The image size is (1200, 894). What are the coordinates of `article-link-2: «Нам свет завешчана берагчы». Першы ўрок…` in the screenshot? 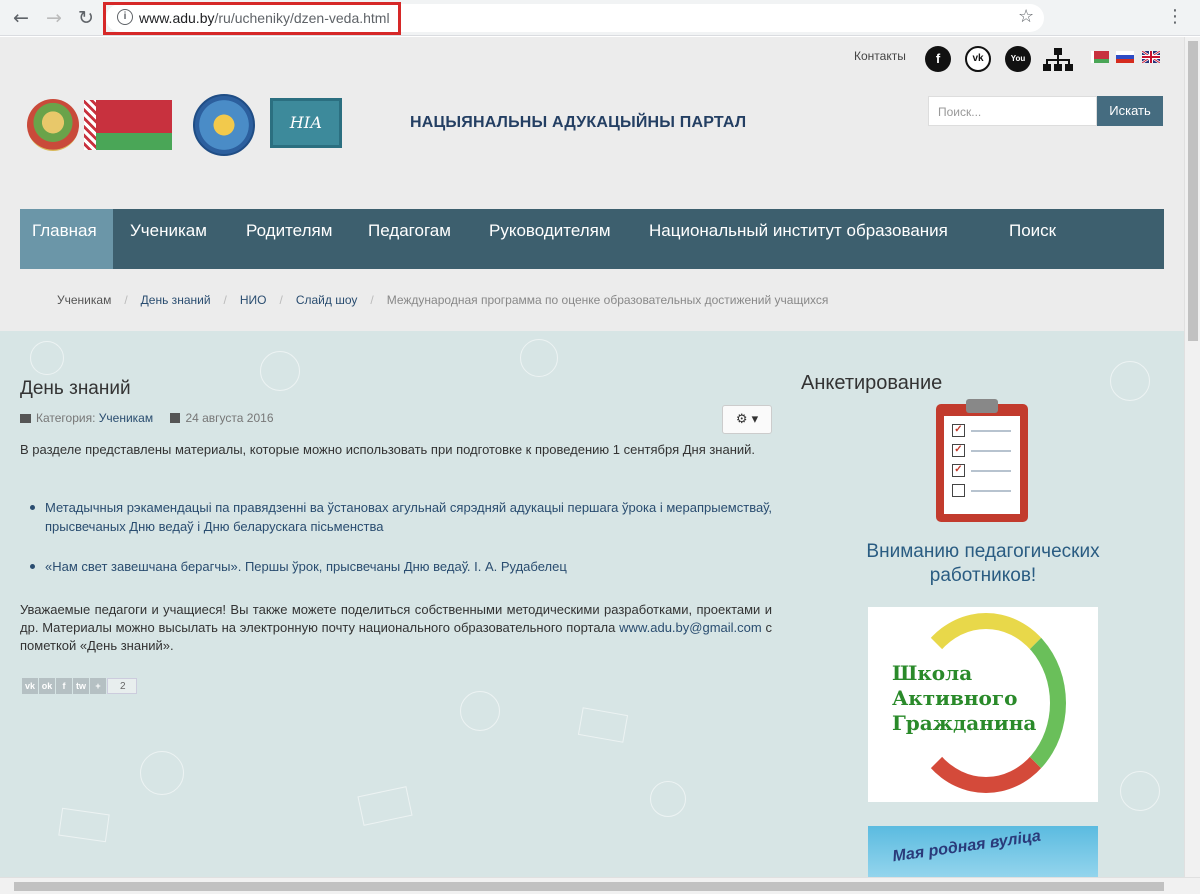 It's located at (401, 566).